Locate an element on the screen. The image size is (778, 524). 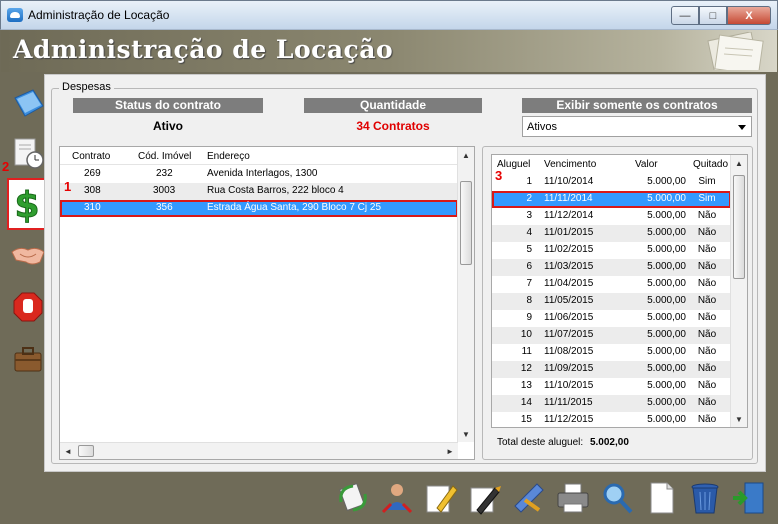
contracts-horizontal-scrollbar: ◄ ► is located at coordinates (259, 450).